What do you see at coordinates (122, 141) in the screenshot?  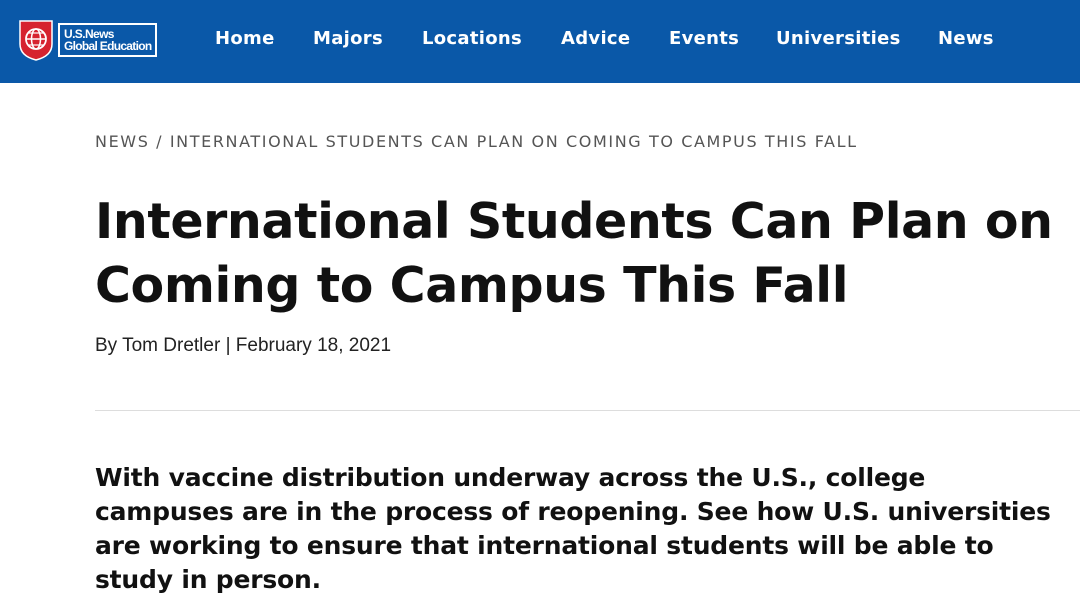 I see `breadcrumb-section-link: NEWS` at bounding box center [122, 141].